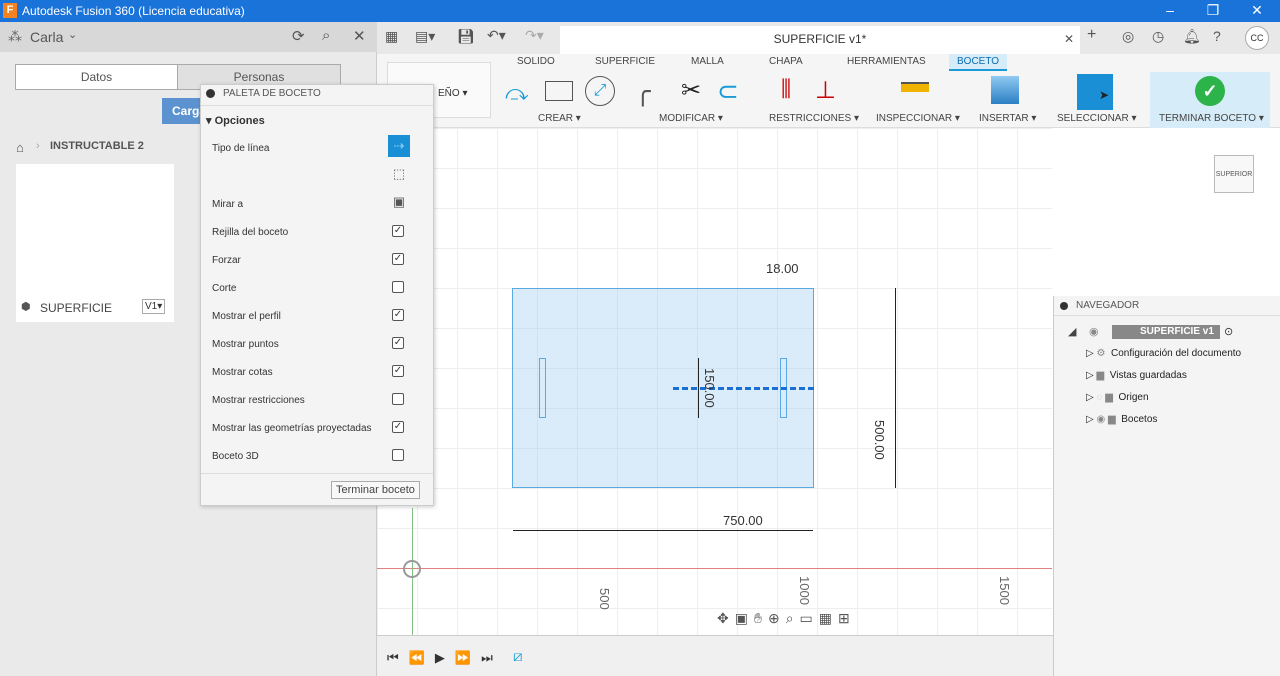 Image resolution: width=1280 pixels, height=676 pixels. What do you see at coordinates (1163, 353) in the screenshot?
I see `nav-item-document-settings: ▷ ⚙ Configuración del documento` at bounding box center [1163, 353].